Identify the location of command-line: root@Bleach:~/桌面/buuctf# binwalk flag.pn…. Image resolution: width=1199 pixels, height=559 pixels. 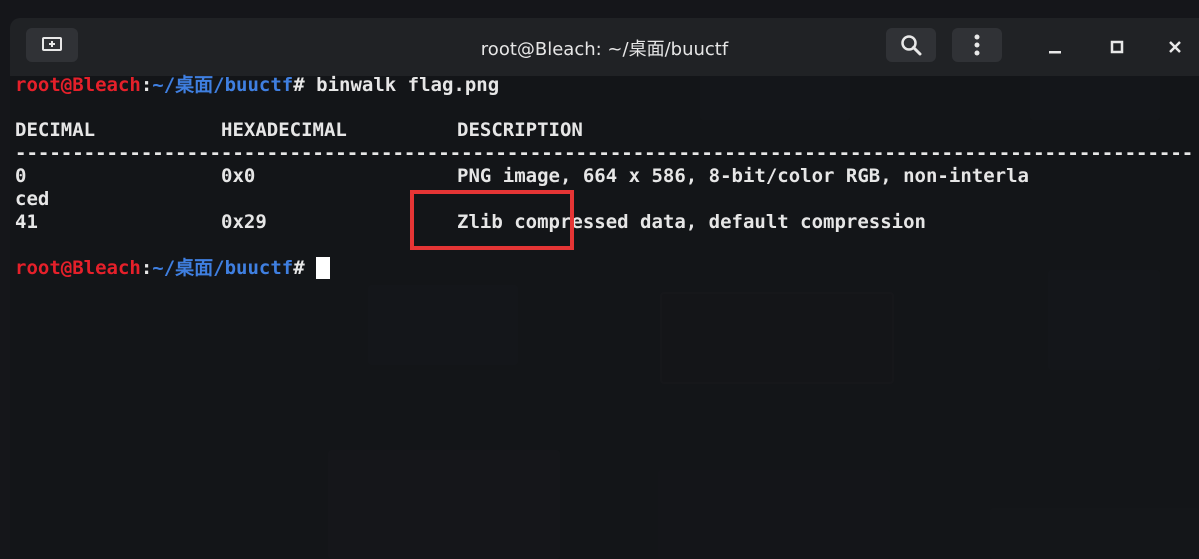
(257, 85).